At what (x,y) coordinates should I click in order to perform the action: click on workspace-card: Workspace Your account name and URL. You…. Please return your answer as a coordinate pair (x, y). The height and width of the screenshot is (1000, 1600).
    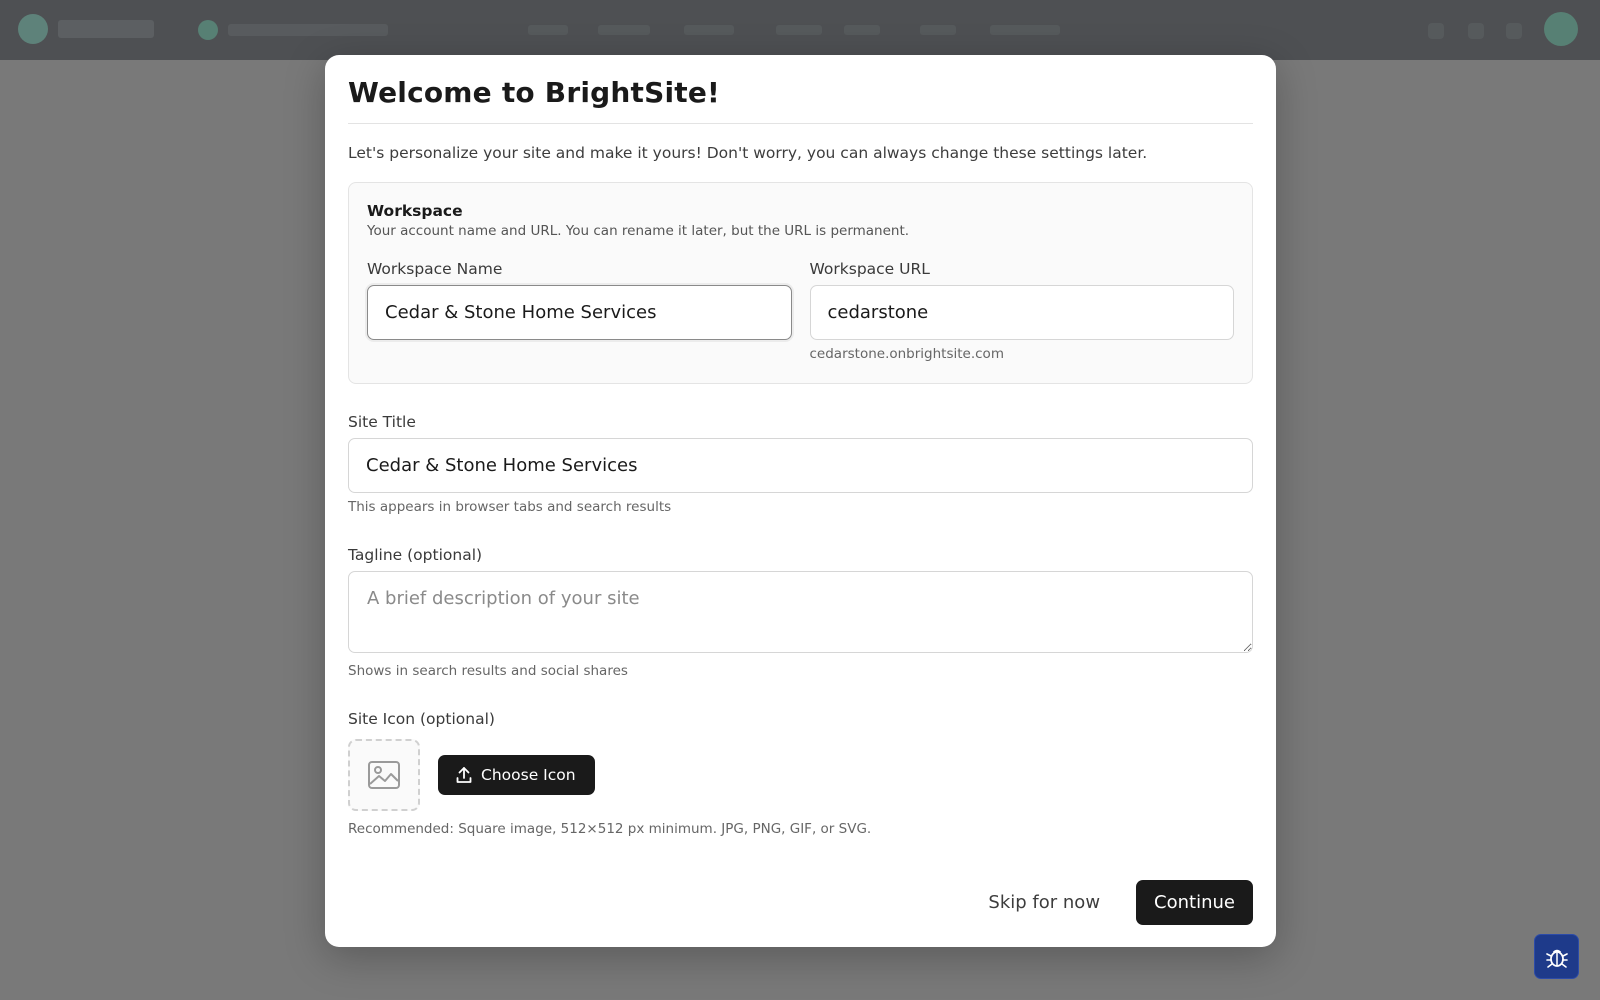
    Looking at the image, I should click on (800, 283).